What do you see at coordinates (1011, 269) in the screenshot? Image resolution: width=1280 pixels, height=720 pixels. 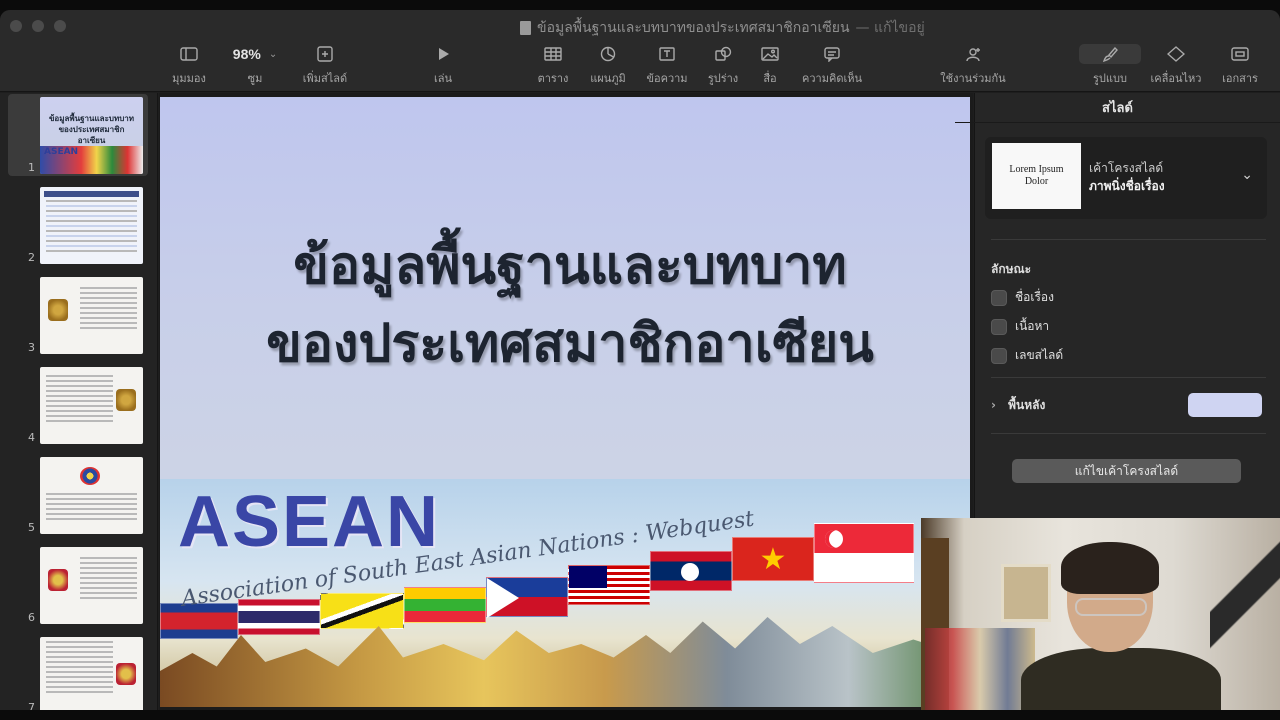 I see `appearance-label: ลักษณะ` at bounding box center [1011, 269].